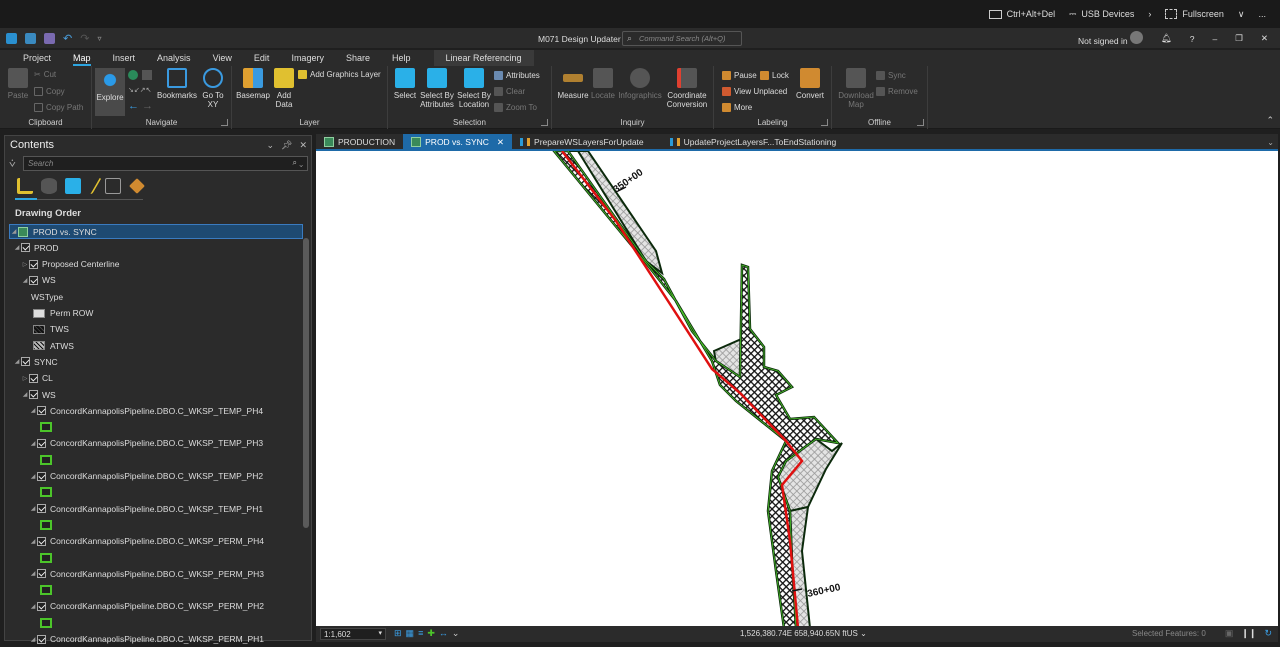 The image size is (1280, 647). Describe the element at coordinates (1021, 14) in the screenshot. I see `ctrl-alt-del-button: Ctrl+Alt+Del` at that location.